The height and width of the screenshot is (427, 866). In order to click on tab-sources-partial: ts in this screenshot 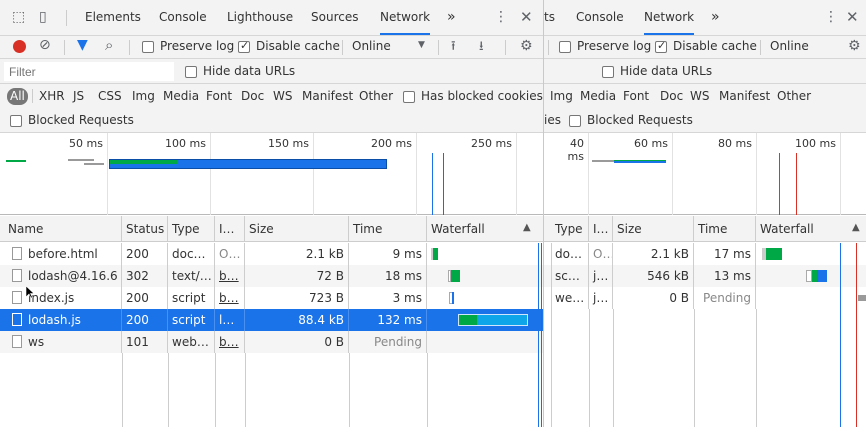, I will do `click(549, 17)`.